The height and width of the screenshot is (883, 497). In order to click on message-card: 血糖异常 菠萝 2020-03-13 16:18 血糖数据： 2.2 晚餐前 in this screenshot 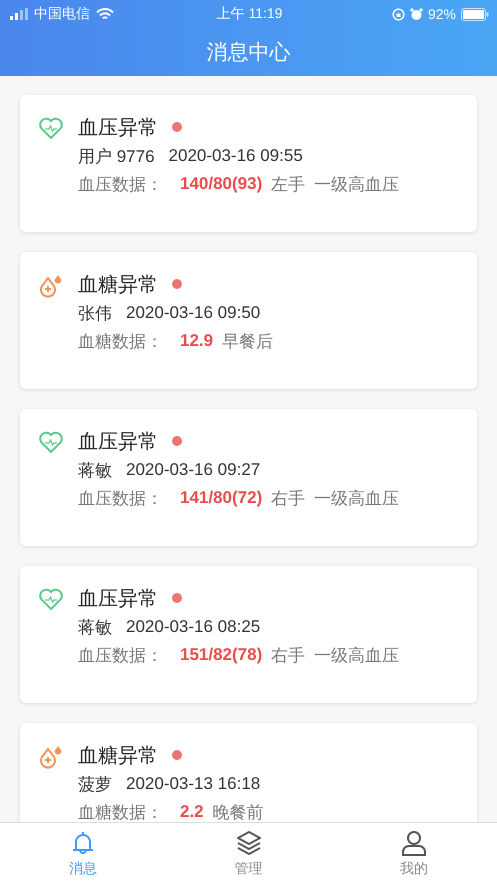, I will do `click(248, 772)`.